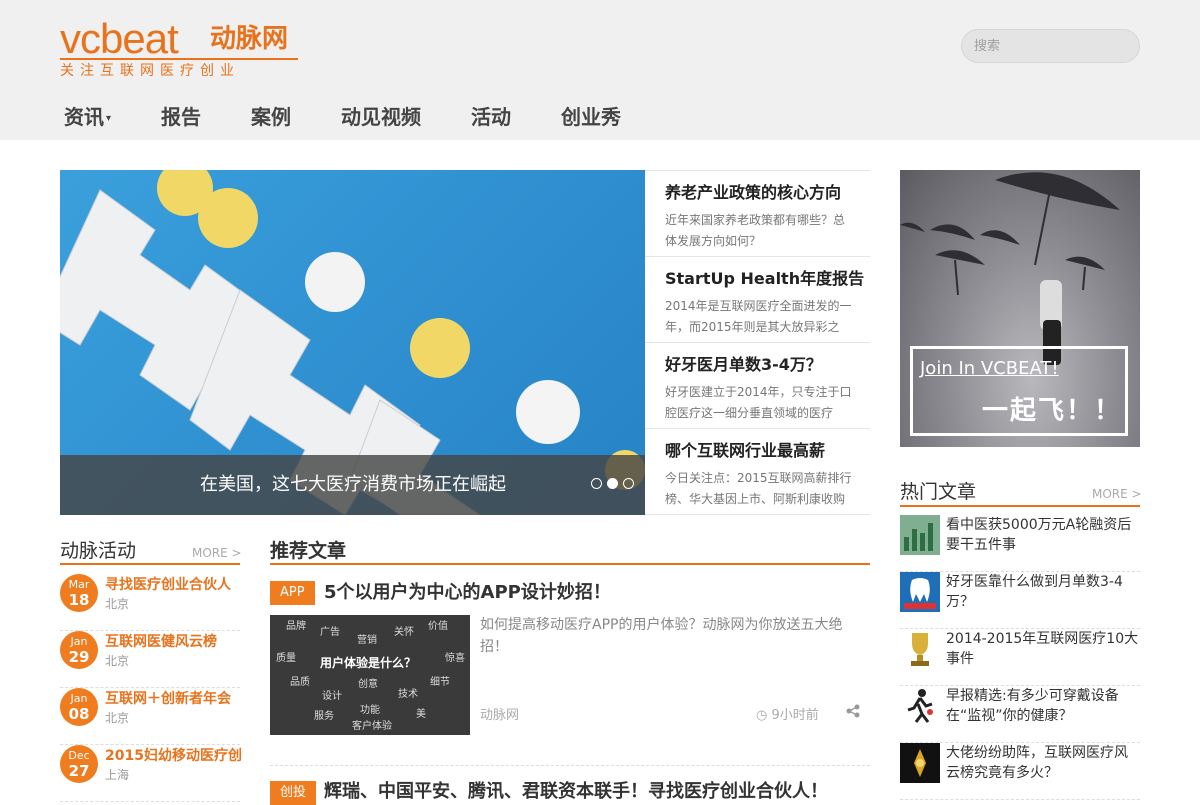 Image resolution: width=1200 pixels, height=805 pixels. I want to click on side-news-desc: 今日关注点：2015互联网高薪排行榜、华大基因上市、阿斯利康收购, so click(758, 488).